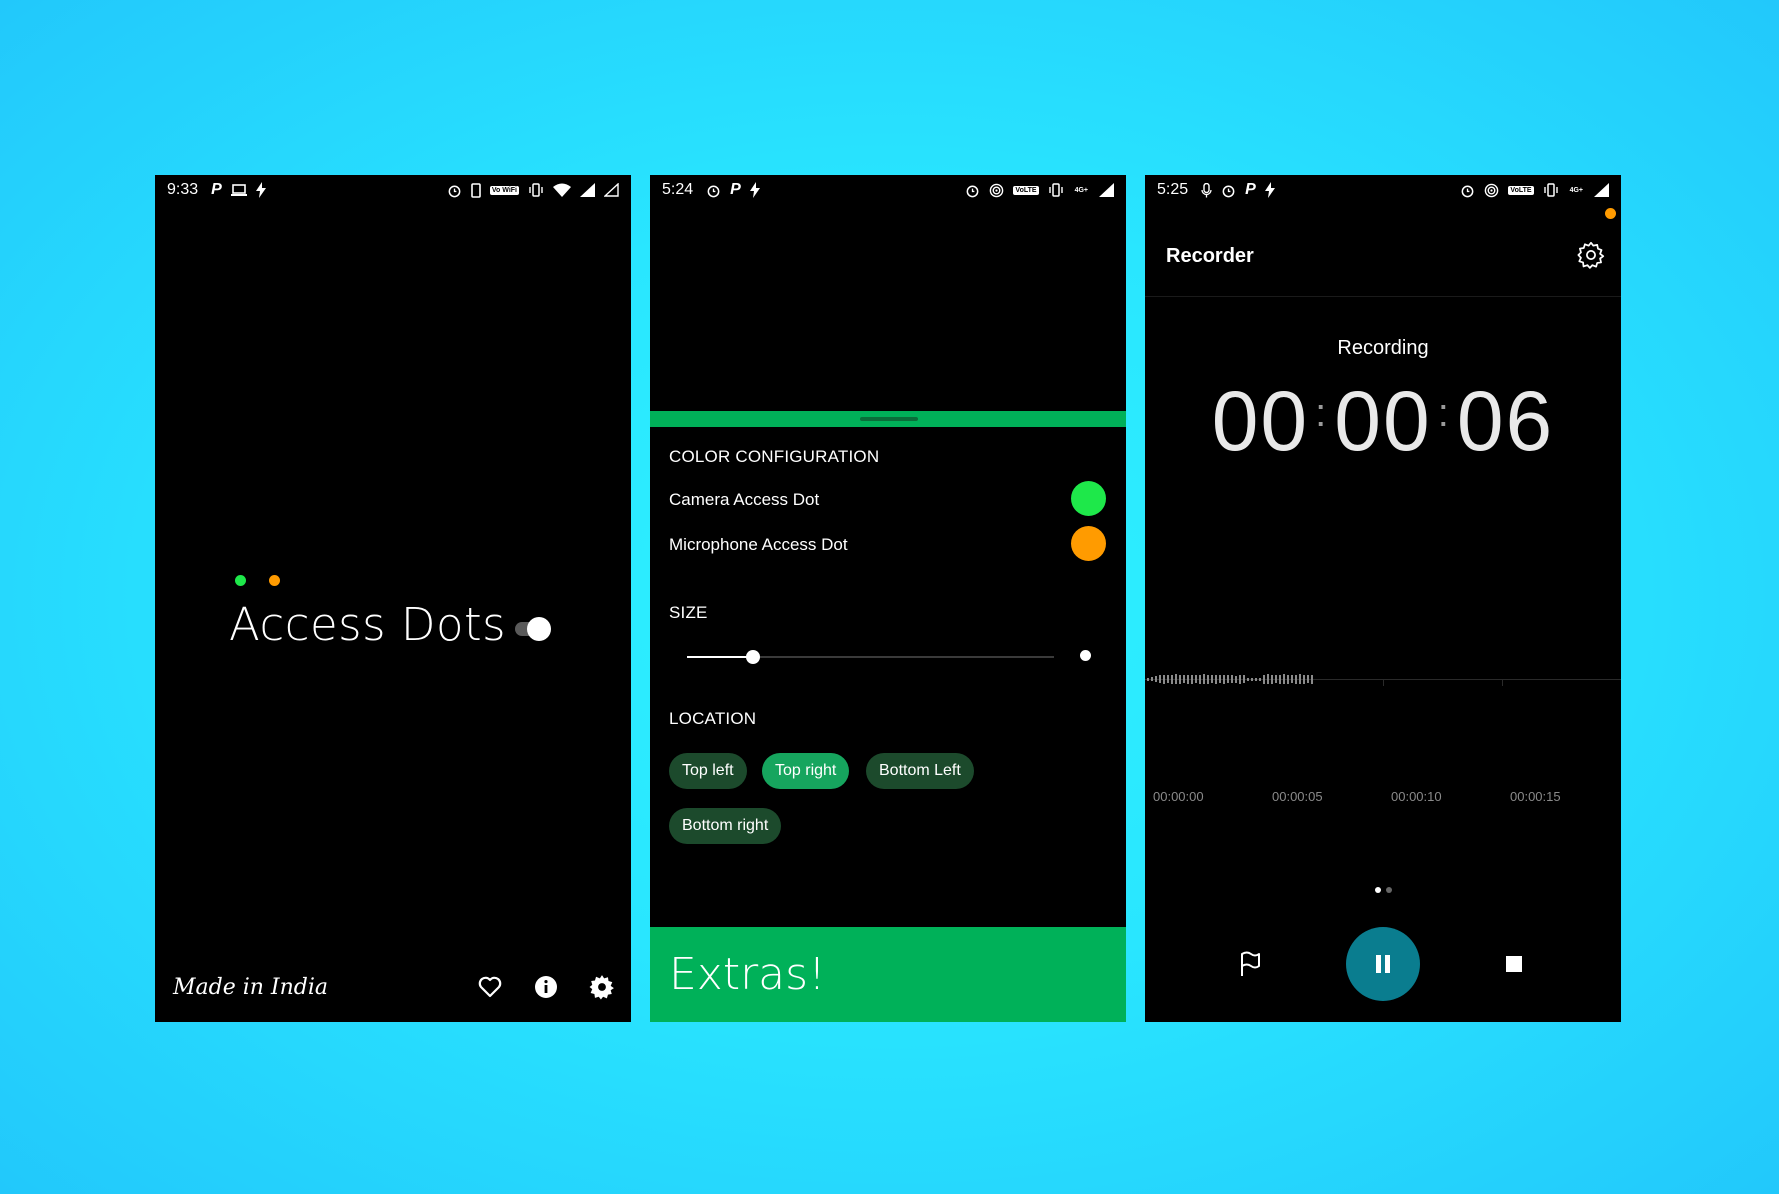 The width and height of the screenshot is (1779, 1194). I want to click on size-slider, so click(870, 657).